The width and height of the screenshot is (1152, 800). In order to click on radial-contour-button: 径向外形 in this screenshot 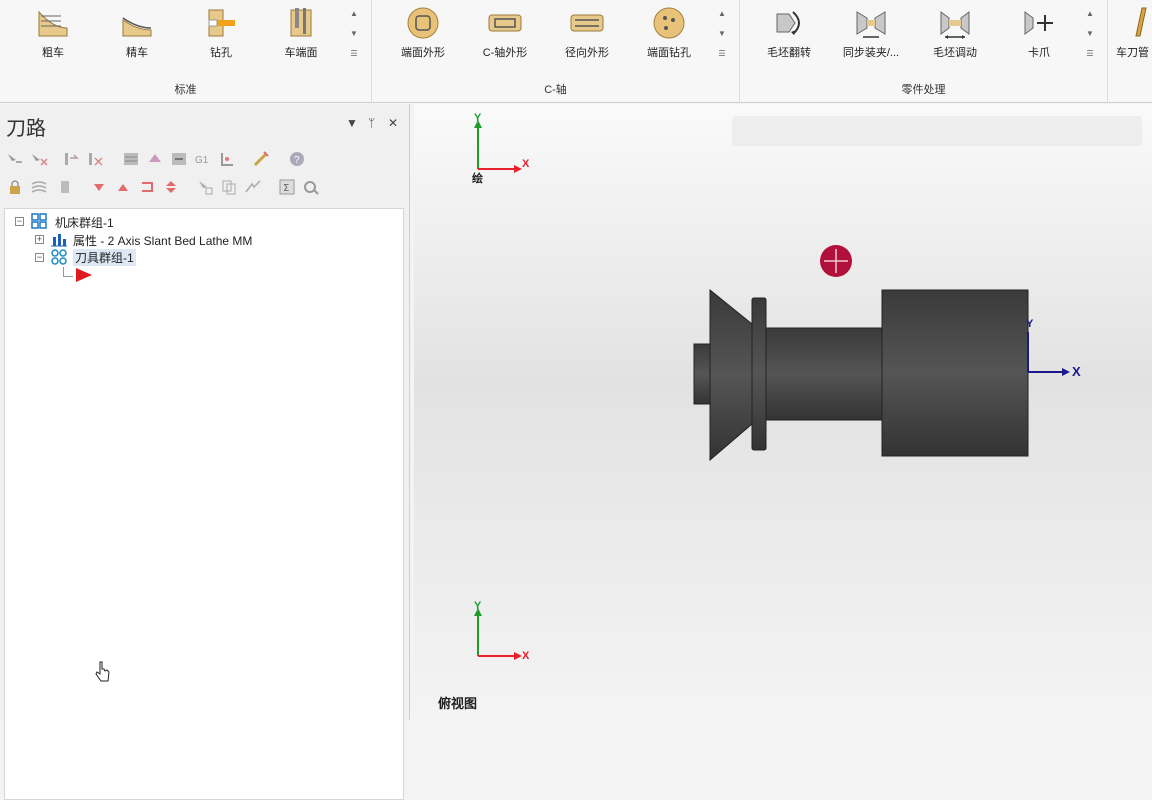, I will do `click(587, 36)`.